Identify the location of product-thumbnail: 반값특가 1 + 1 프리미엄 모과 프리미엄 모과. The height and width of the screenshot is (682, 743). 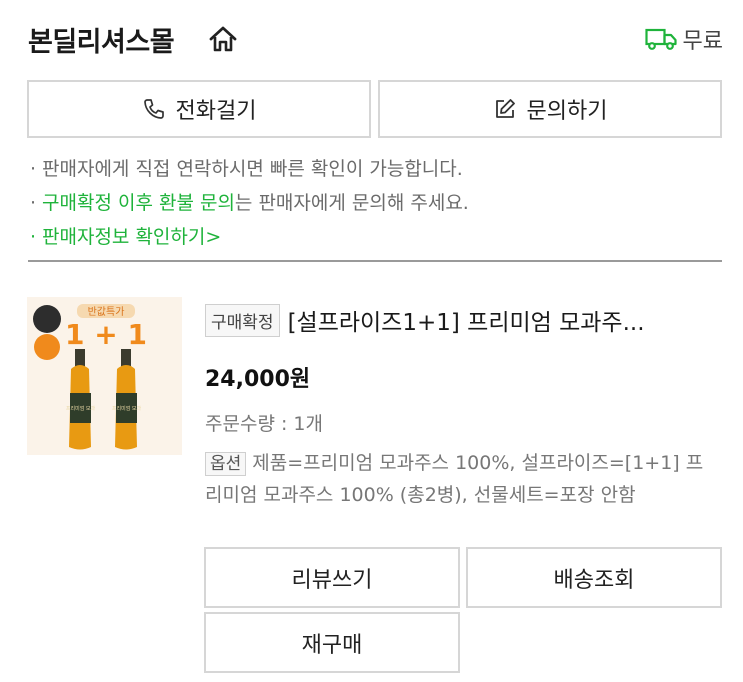
(104, 376).